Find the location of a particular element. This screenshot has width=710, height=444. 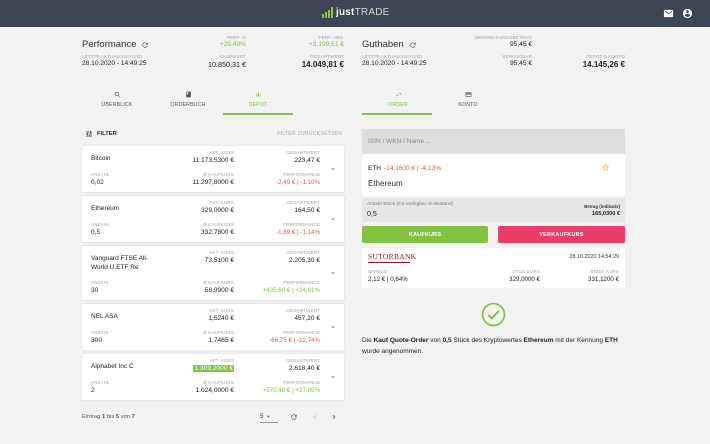

page-size-select: 5 ▼ is located at coordinates (269, 417).